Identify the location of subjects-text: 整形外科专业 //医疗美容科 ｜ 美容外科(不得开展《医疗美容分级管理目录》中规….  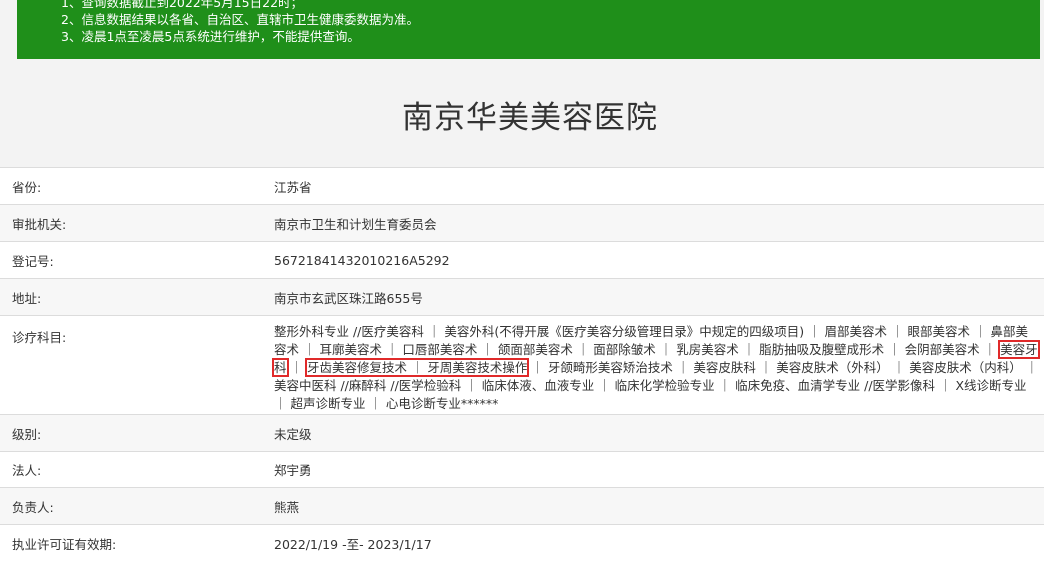
(651, 340).